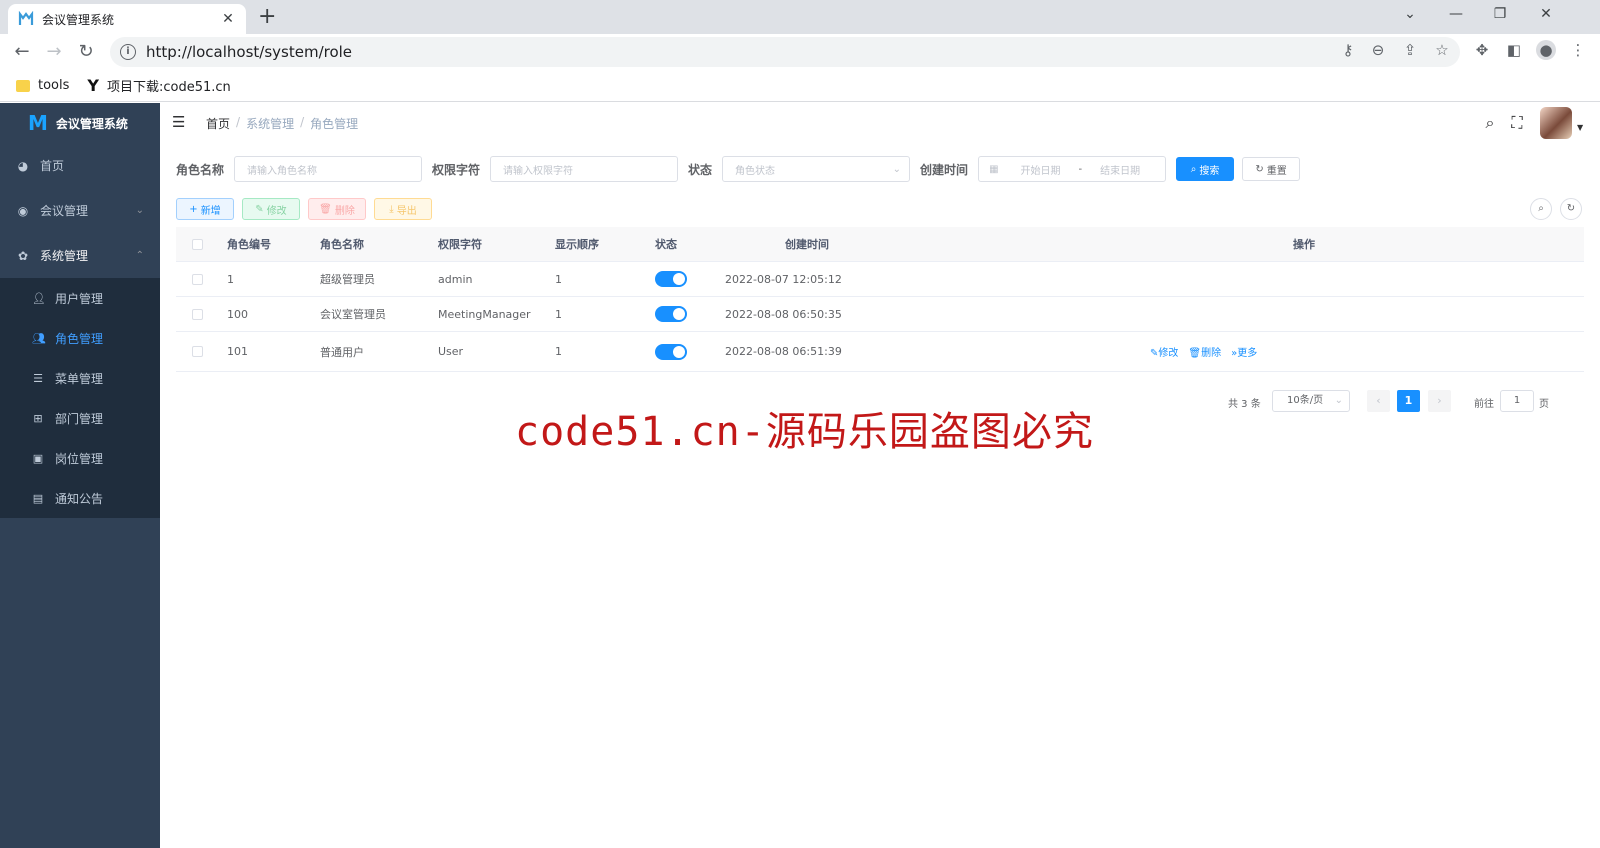 The image size is (1600, 848). Describe the element at coordinates (1517, 401) in the screenshot. I see `goto-page-input: 1` at that location.